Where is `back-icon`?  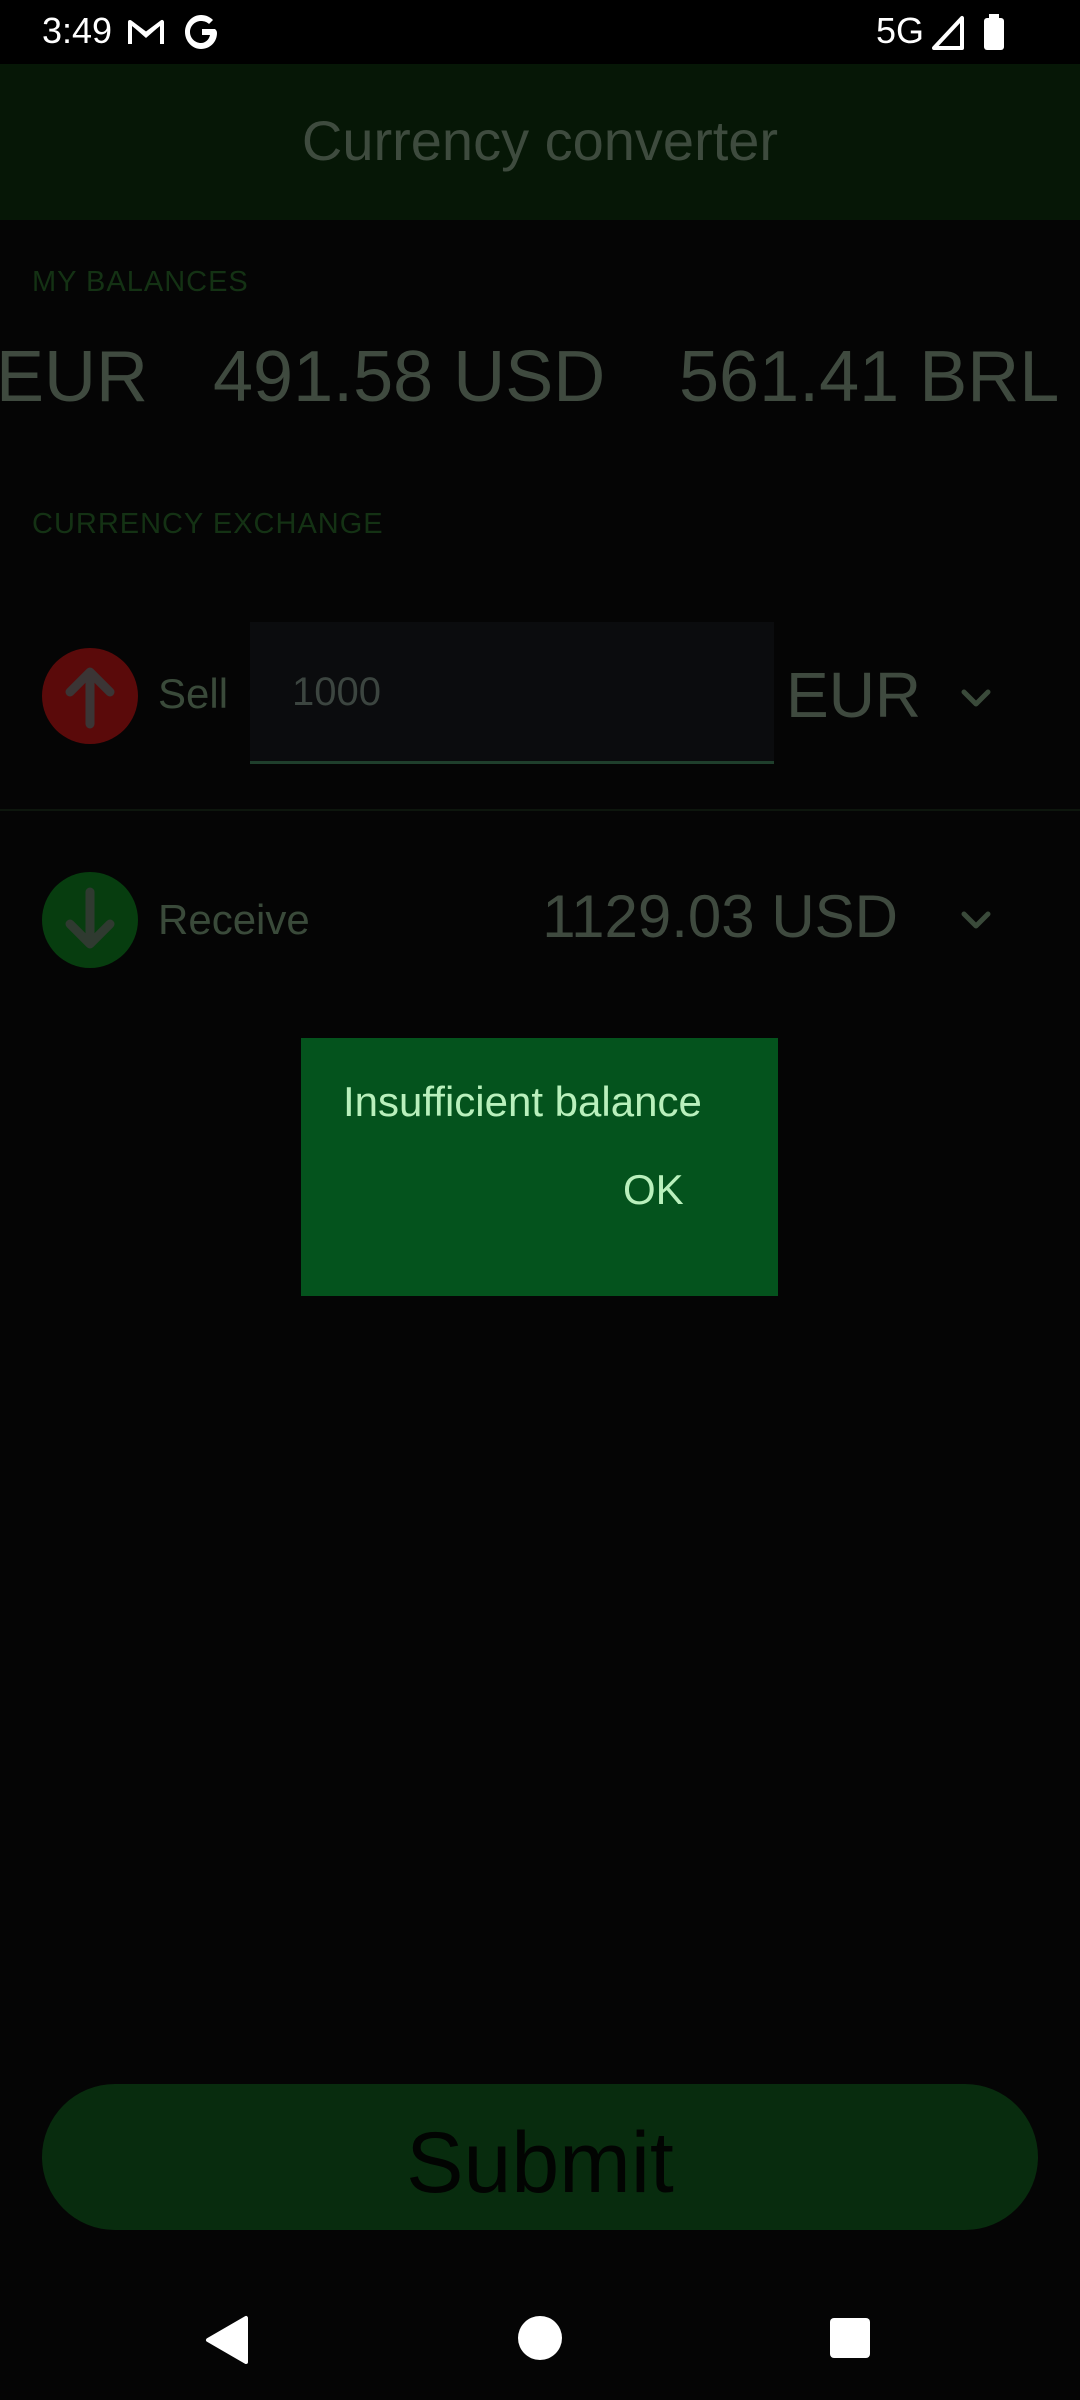 back-icon is located at coordinates (228, 2340).